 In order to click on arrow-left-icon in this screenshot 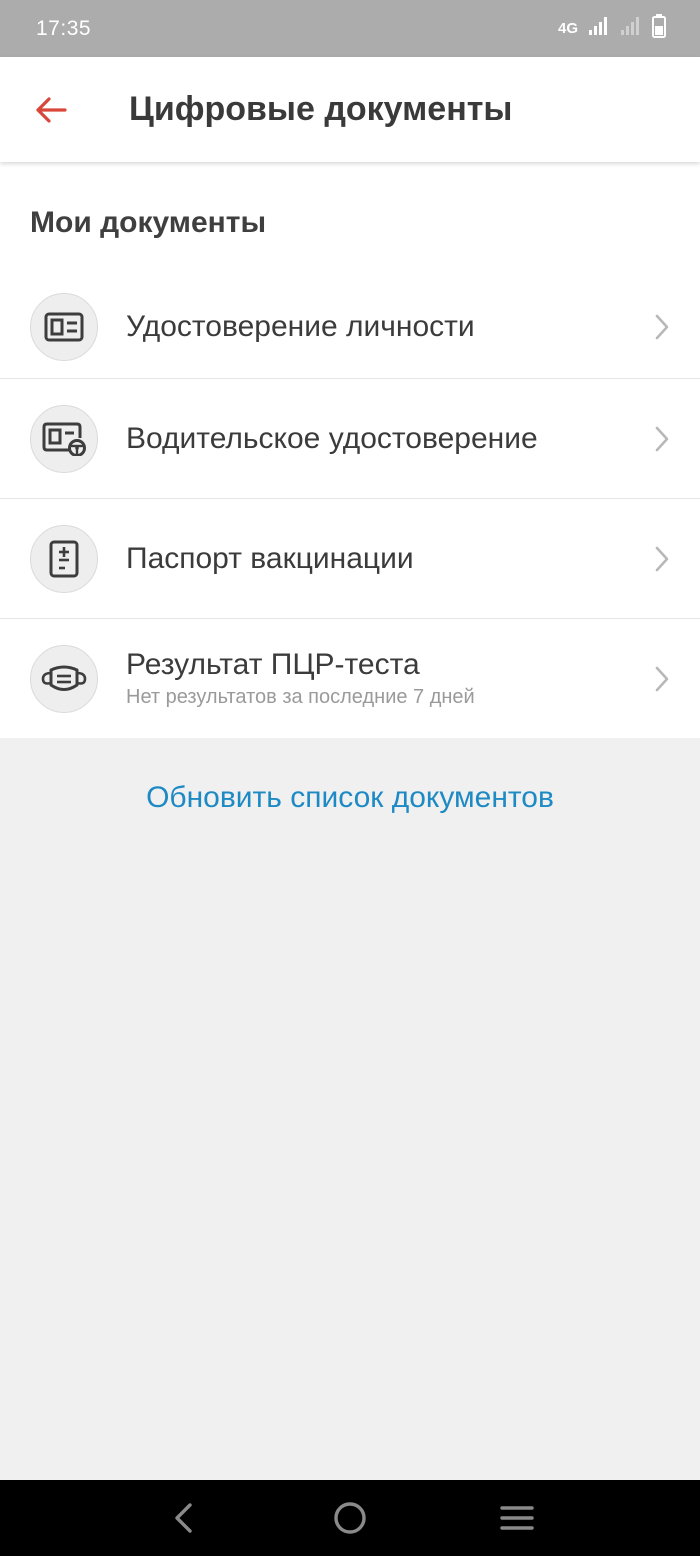, I will do `click(51, 109)`.